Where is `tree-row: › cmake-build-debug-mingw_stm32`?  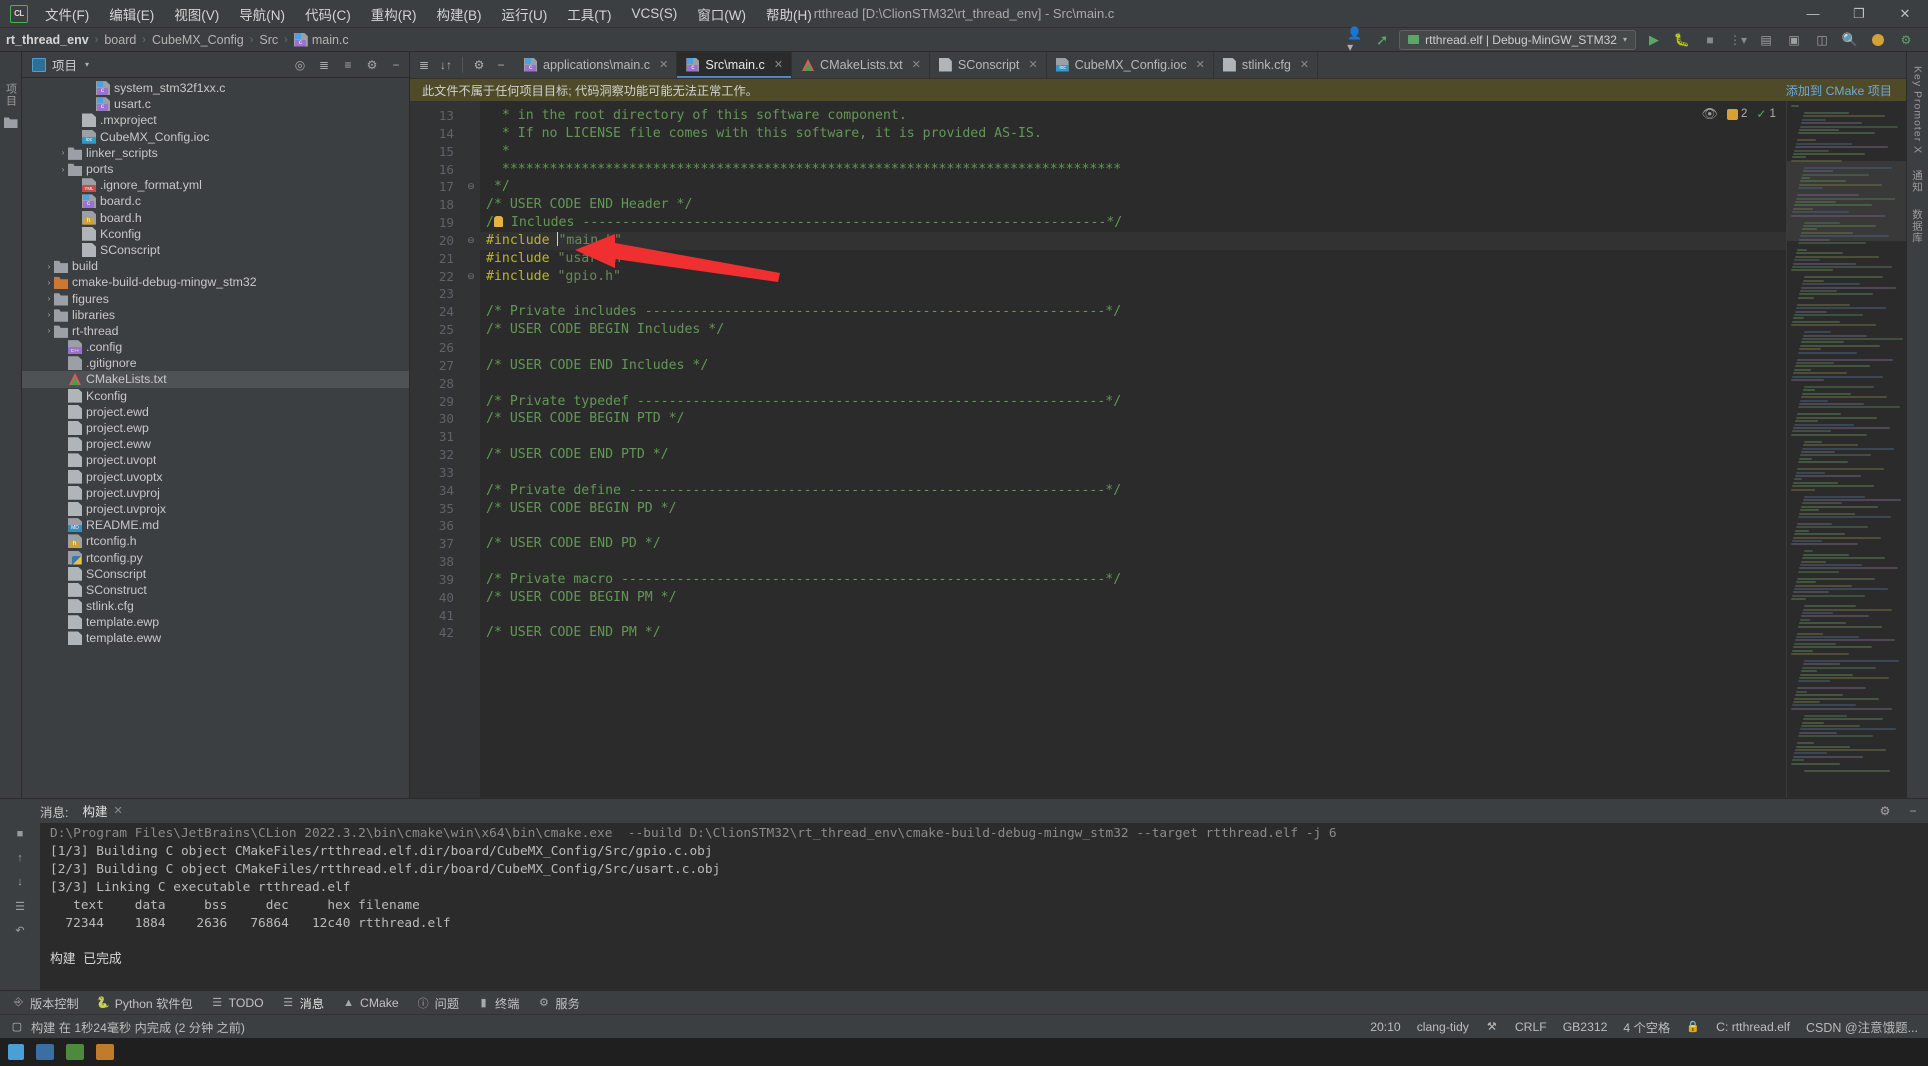 tree-row: › cmake-build-debug-mingw_stm32 is located at coordinates (215, 282).